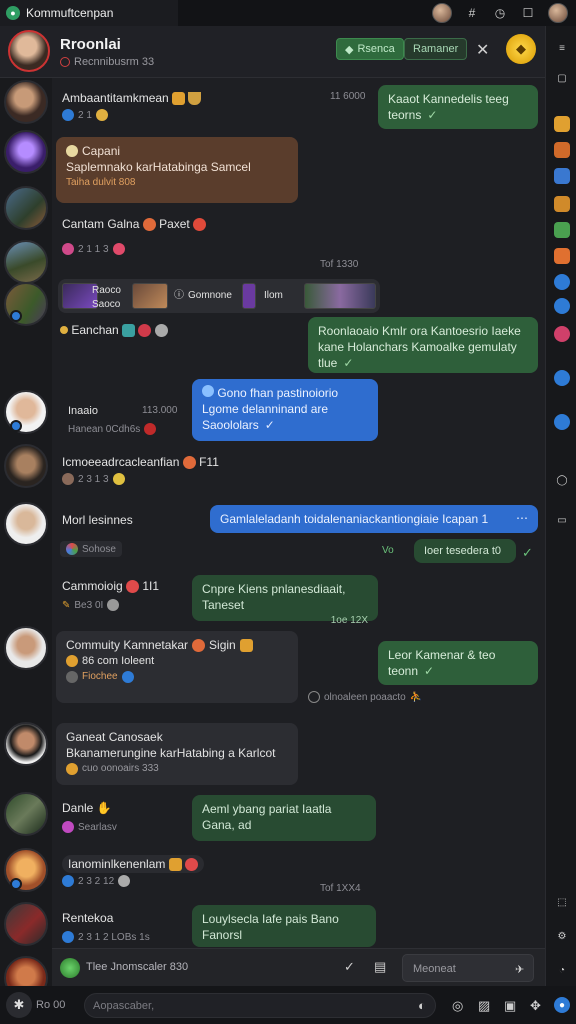  Describe the element at coordinates (85, 115) in the screenshot. I see `message-meta: 2 1` at that location.